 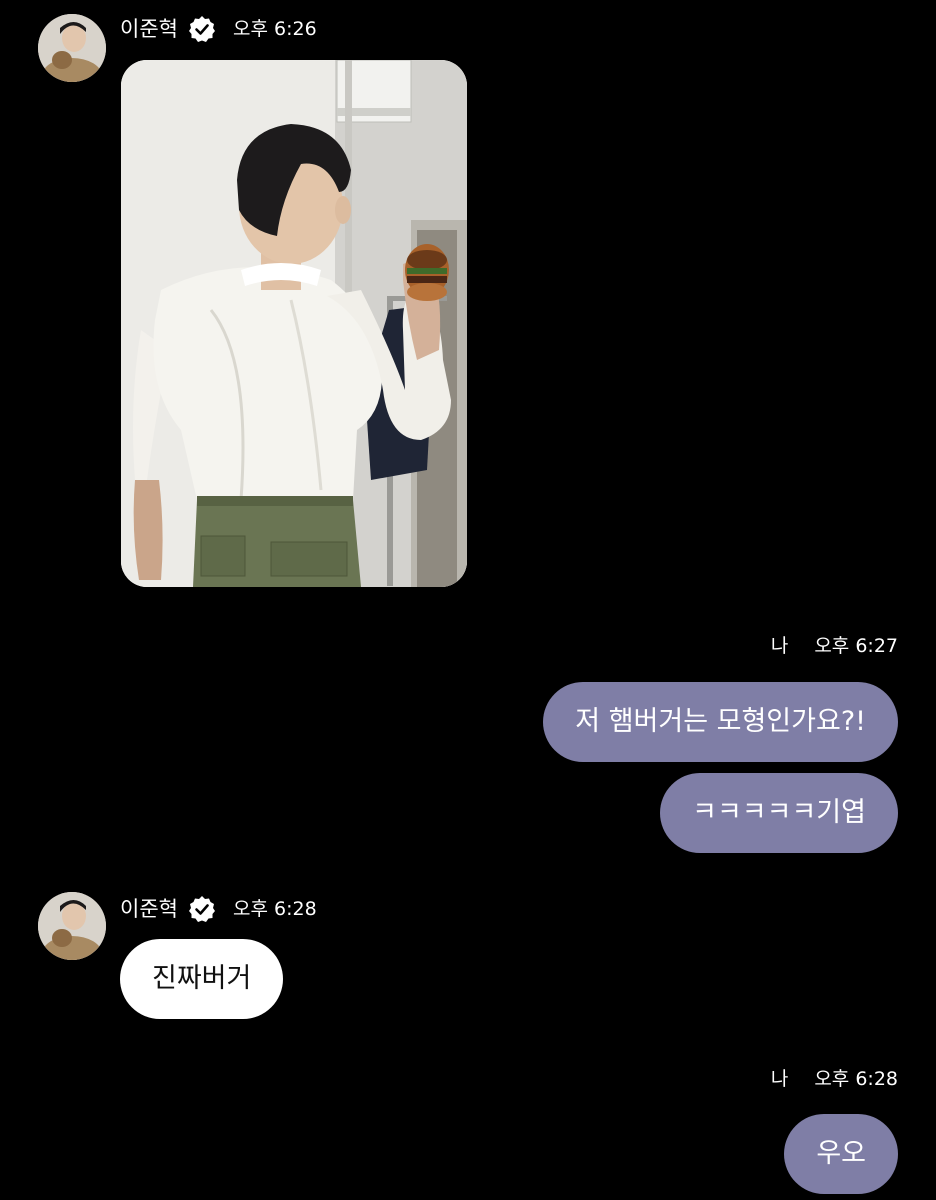 What do you see at coordinates (856, 646) in the screenshot?
I see `message-time: 오후 6:27` at bounding box center [856, 646].